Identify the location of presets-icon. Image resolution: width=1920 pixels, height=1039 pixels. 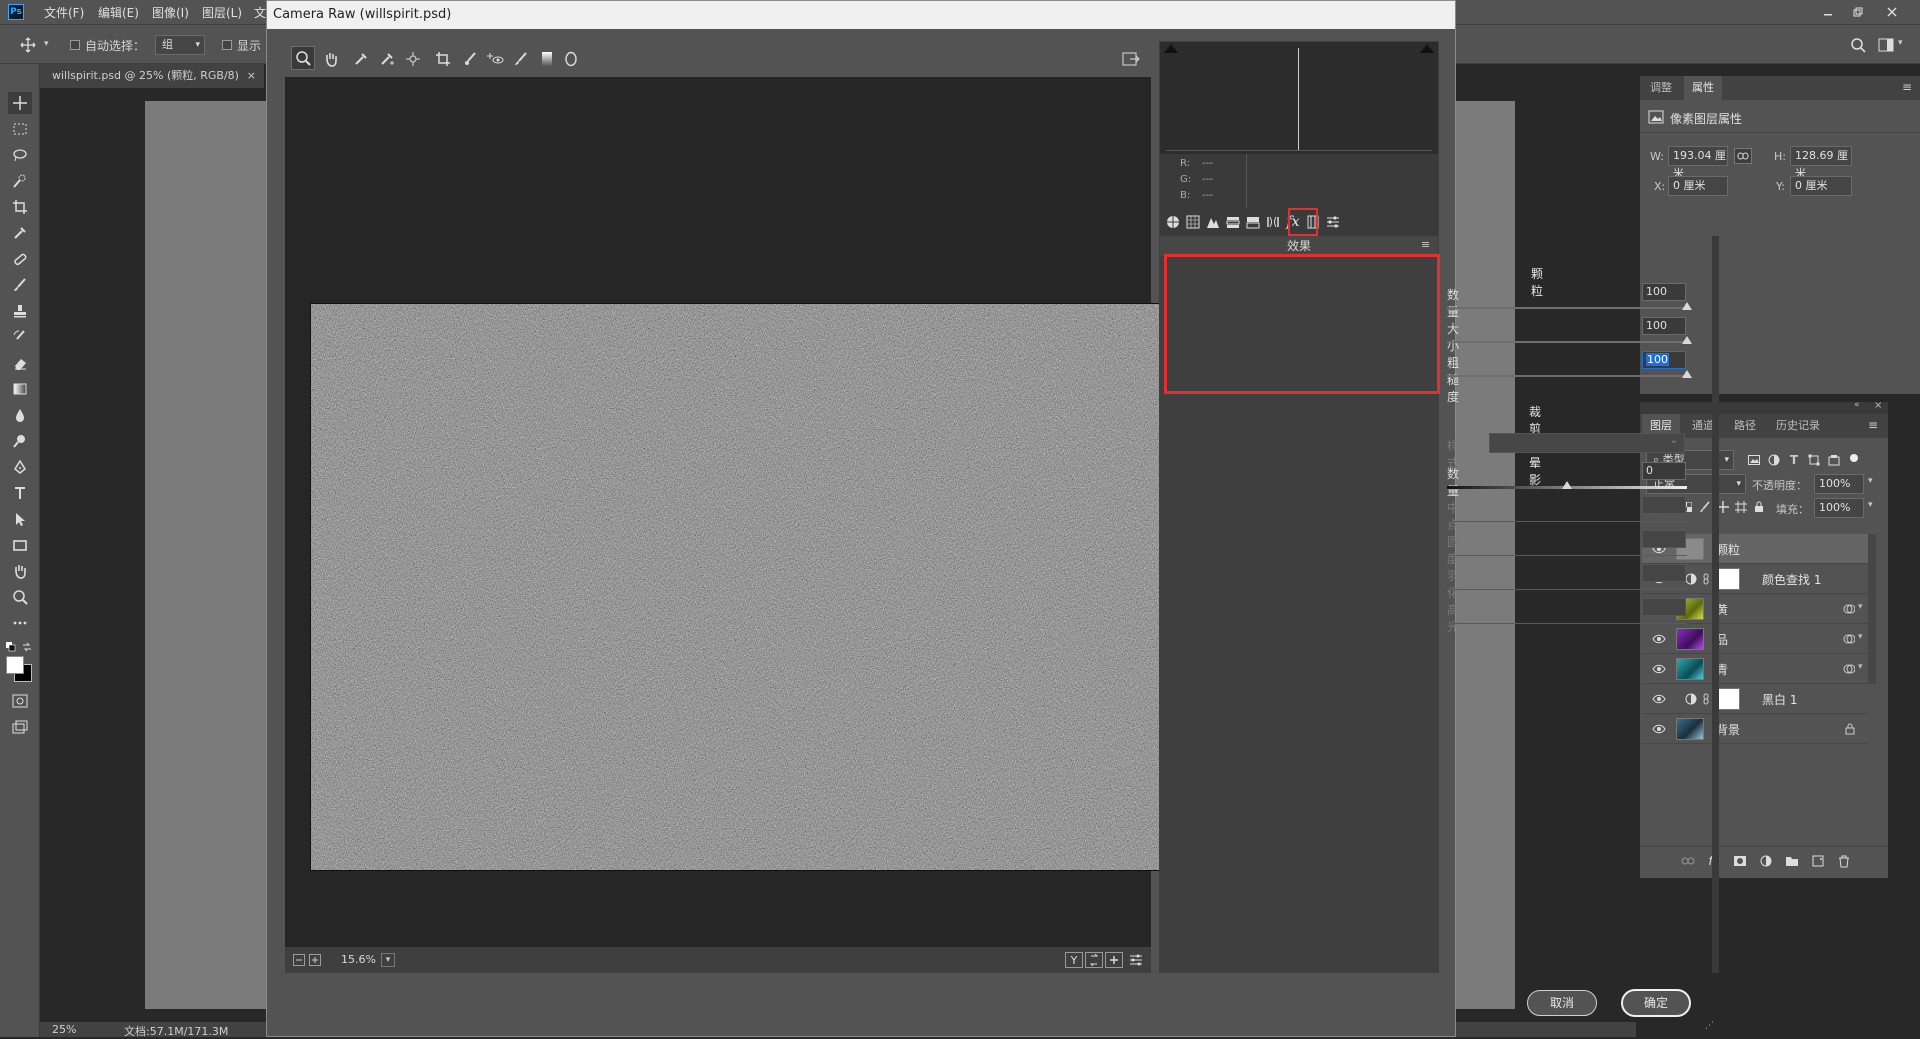
(1333, 222).